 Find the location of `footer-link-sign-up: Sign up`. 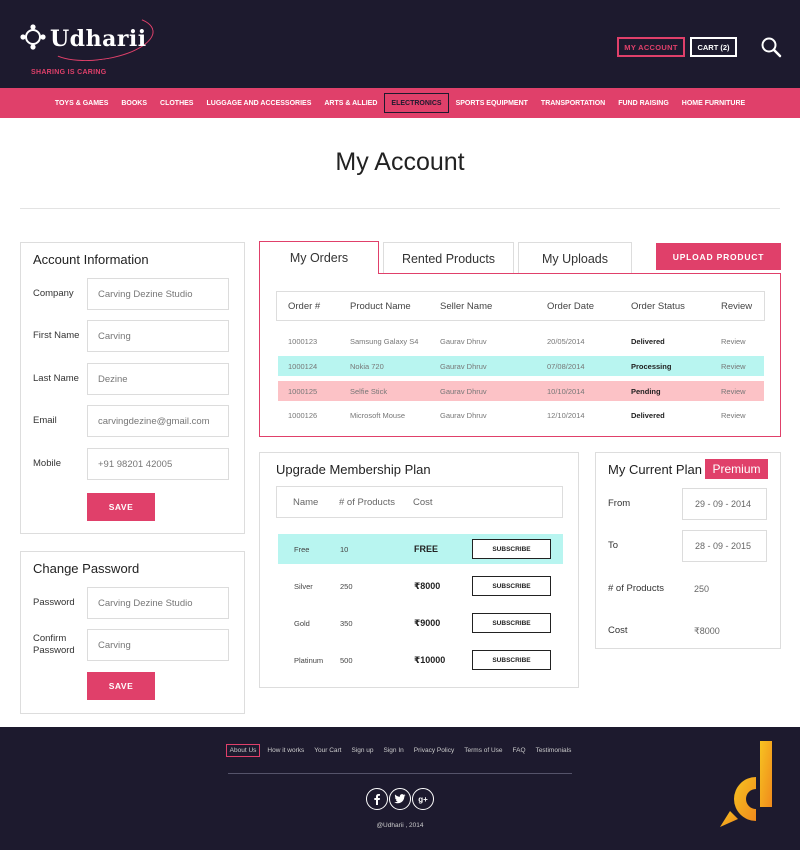

footer-link-sign-up: Sign up is located at coordinates (362, 750).